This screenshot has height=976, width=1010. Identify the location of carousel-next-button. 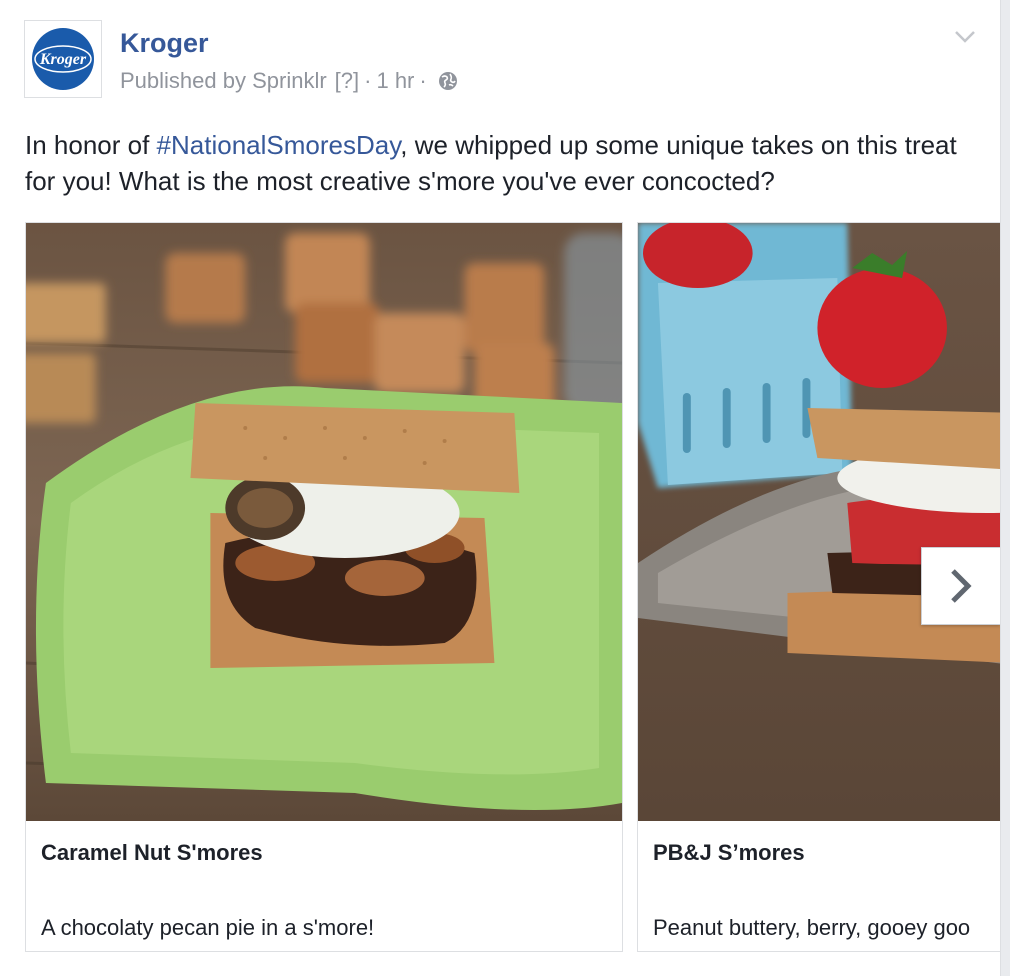
(960, 586).